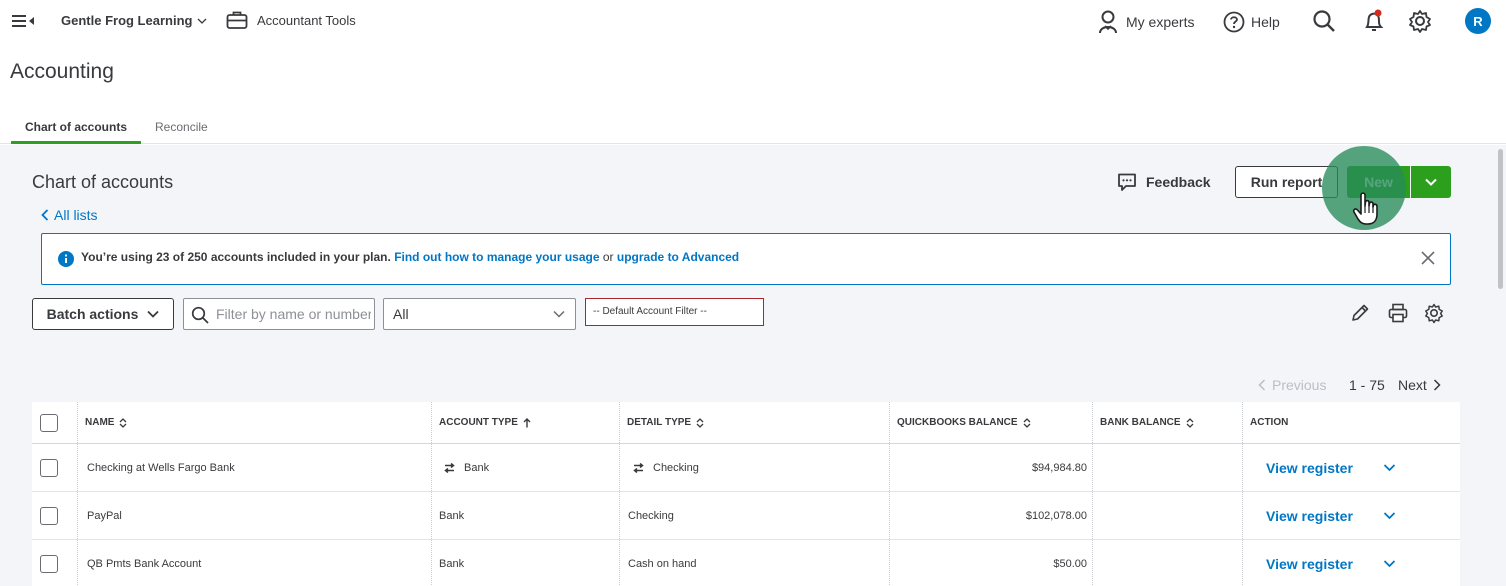 This screenshot has height=586, width=1506. Describe the element at coordinates (1378, 182) in the screenshot. I see `new-account-button: New` at that location.